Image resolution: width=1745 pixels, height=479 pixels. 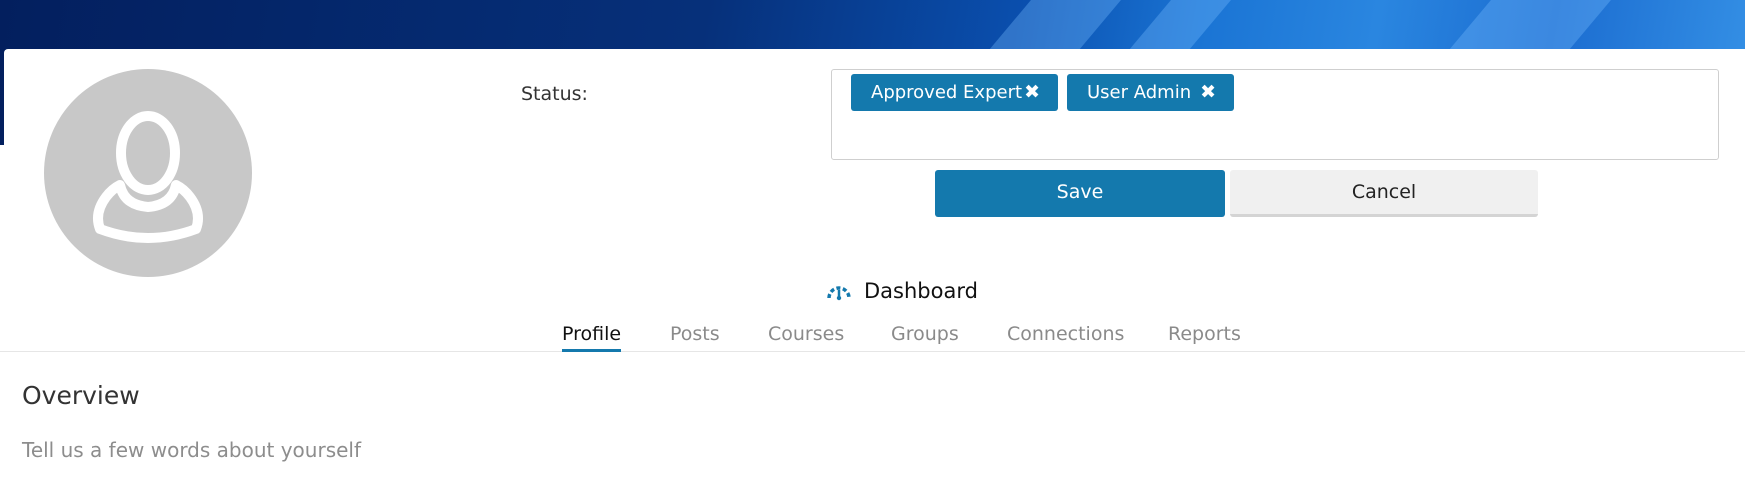 I want to click on tab-groups: Groups, so click(x=925, y=337).